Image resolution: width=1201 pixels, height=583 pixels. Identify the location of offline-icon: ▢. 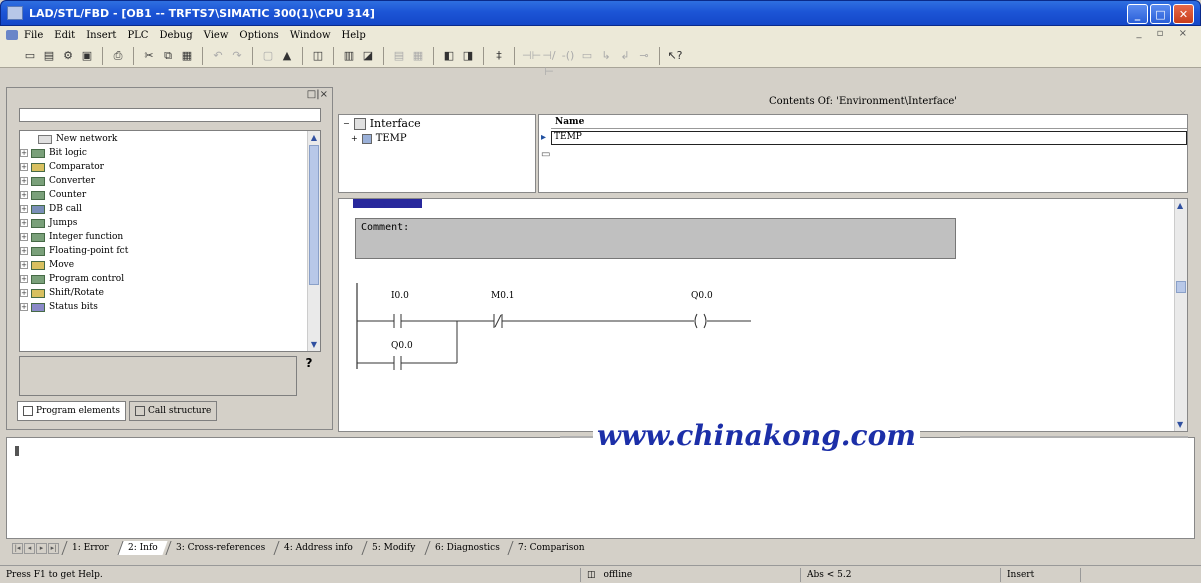
(268, 56).